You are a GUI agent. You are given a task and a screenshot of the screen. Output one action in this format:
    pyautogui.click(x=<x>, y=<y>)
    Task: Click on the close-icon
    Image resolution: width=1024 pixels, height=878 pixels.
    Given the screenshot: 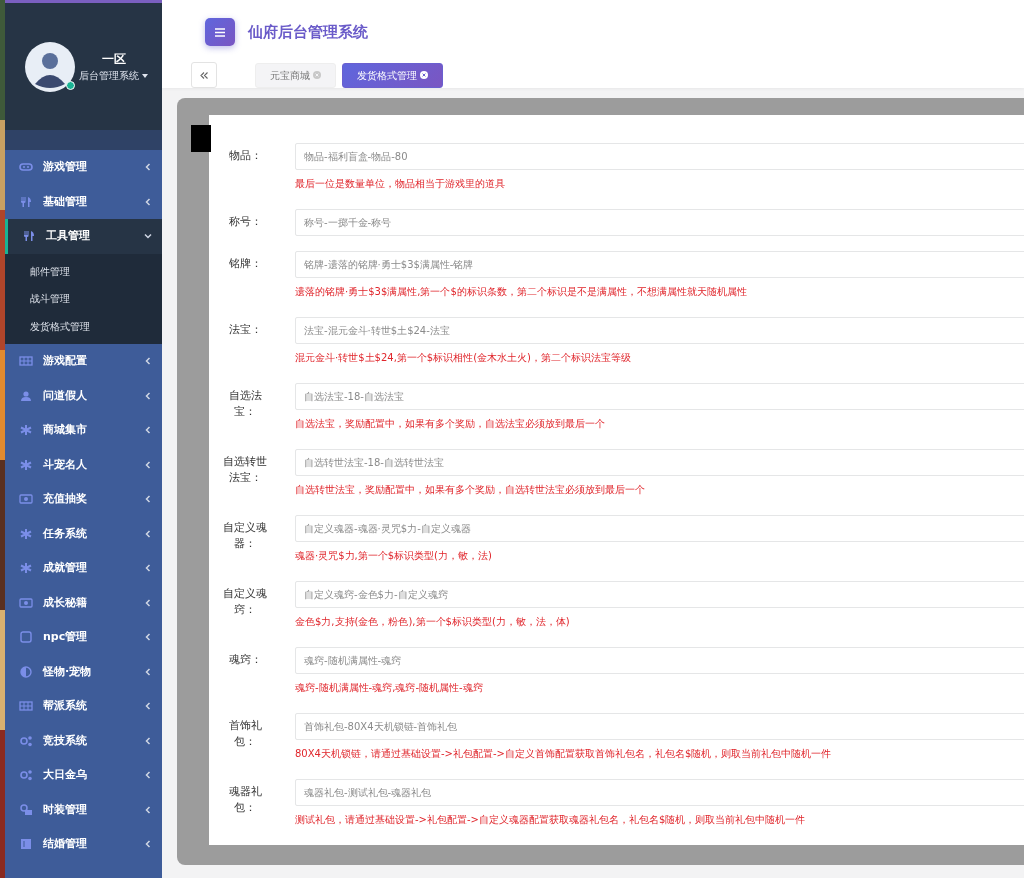 What is the action you would take?
    pyautogui.click(x=424, y=75)
    